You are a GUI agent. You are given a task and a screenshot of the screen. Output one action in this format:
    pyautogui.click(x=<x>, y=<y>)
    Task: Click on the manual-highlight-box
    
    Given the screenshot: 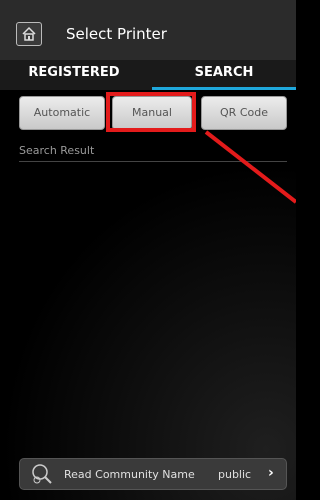 What is the action you would take?
    pyautogui.click(x=151, y=112)
    